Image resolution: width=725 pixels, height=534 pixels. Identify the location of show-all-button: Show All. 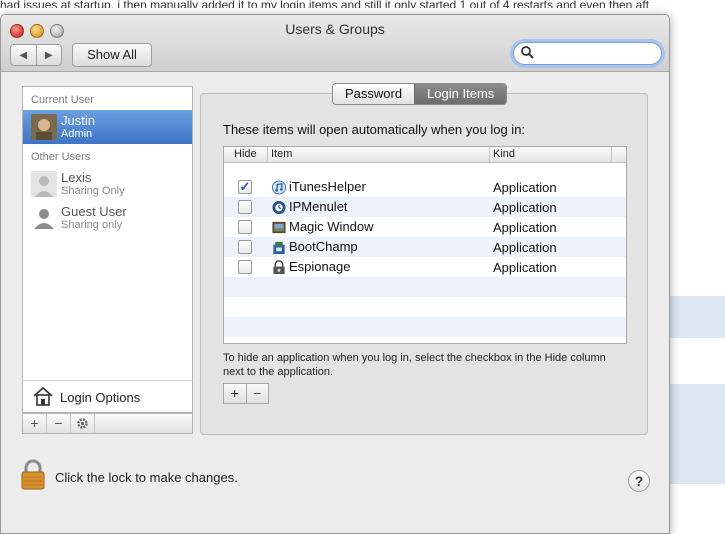
(112, 55).